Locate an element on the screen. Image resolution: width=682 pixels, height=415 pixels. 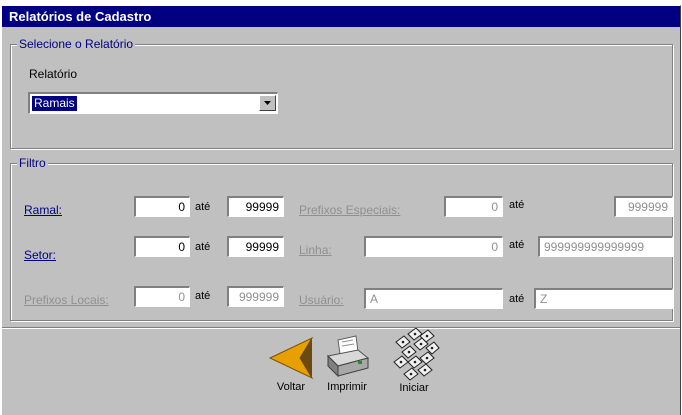
voltar-button: Voltar is located at coordinates (291, 362).